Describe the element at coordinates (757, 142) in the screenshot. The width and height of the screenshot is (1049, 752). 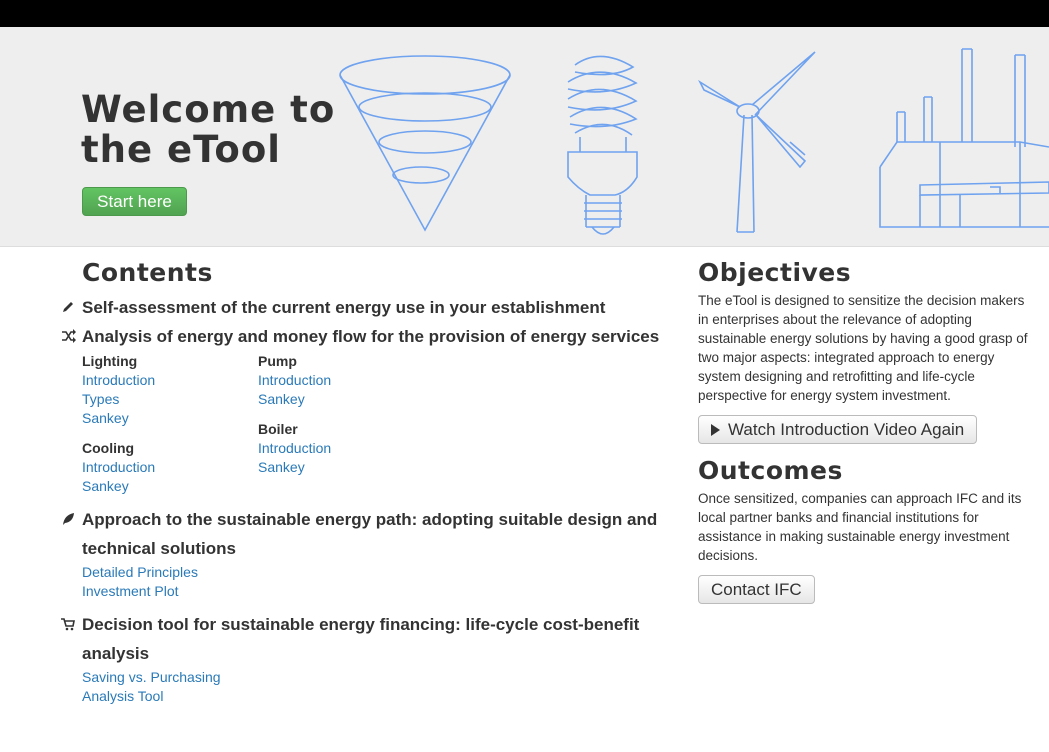
I see `wind-turbine-illustration` at that location.